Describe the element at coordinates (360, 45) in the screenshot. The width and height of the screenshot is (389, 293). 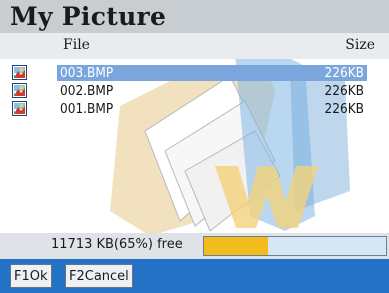
I see `column-header-size: Size` at that location.